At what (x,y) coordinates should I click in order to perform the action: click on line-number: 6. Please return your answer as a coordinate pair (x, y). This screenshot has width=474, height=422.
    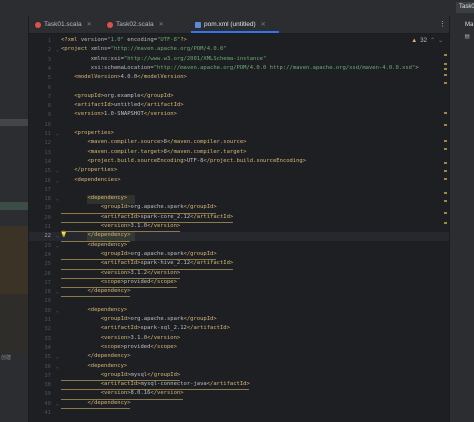
    Looking at the image, I should click on (49, 87).